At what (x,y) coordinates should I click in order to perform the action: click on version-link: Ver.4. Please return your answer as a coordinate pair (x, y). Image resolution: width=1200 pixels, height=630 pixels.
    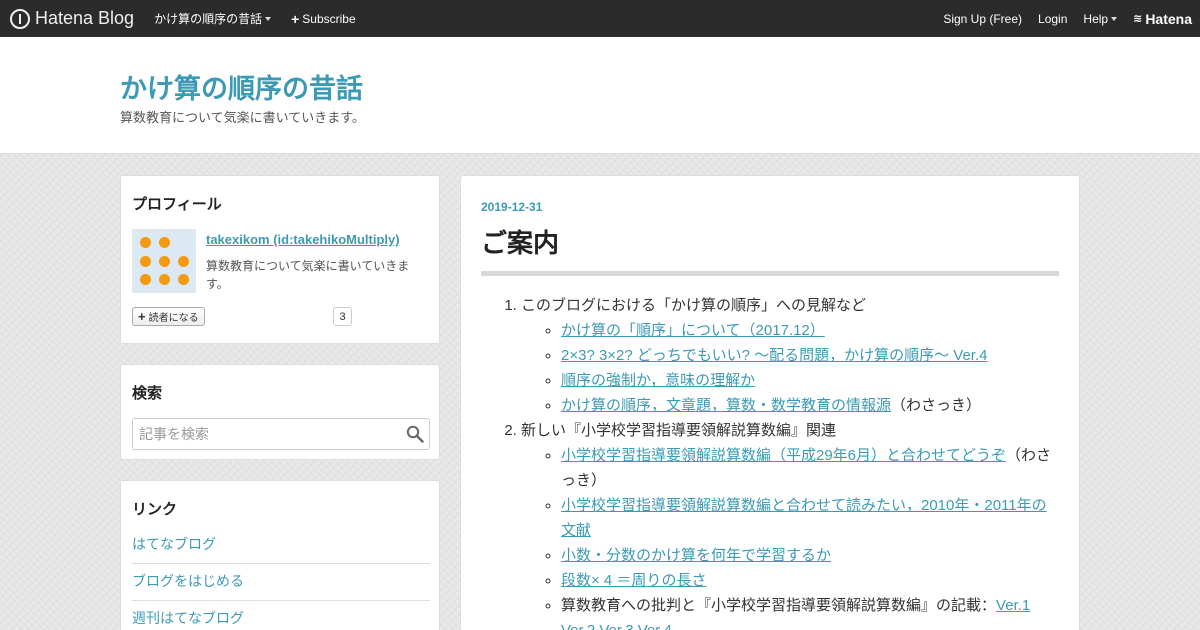
    Looking at the image, I should click on (655, 626).